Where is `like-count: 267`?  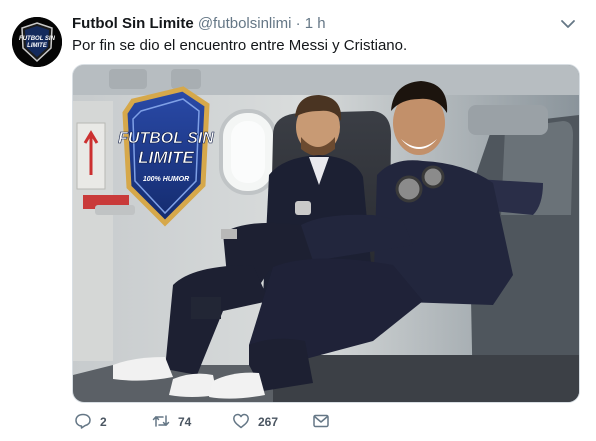
like-count: 267 is located at coordinates (268, 422).